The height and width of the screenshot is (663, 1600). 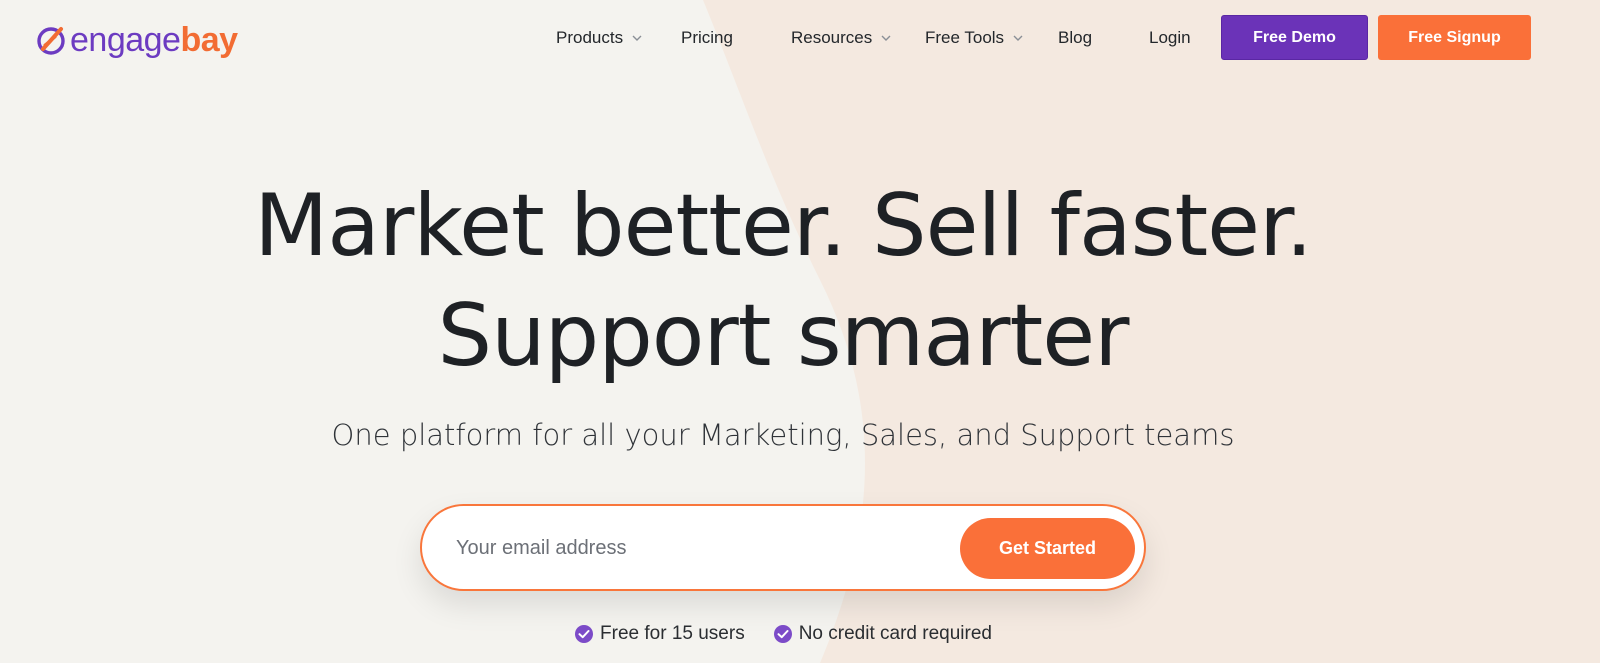 I want to click on nav-blog-label: Blog, so click(x=1075, y=37).